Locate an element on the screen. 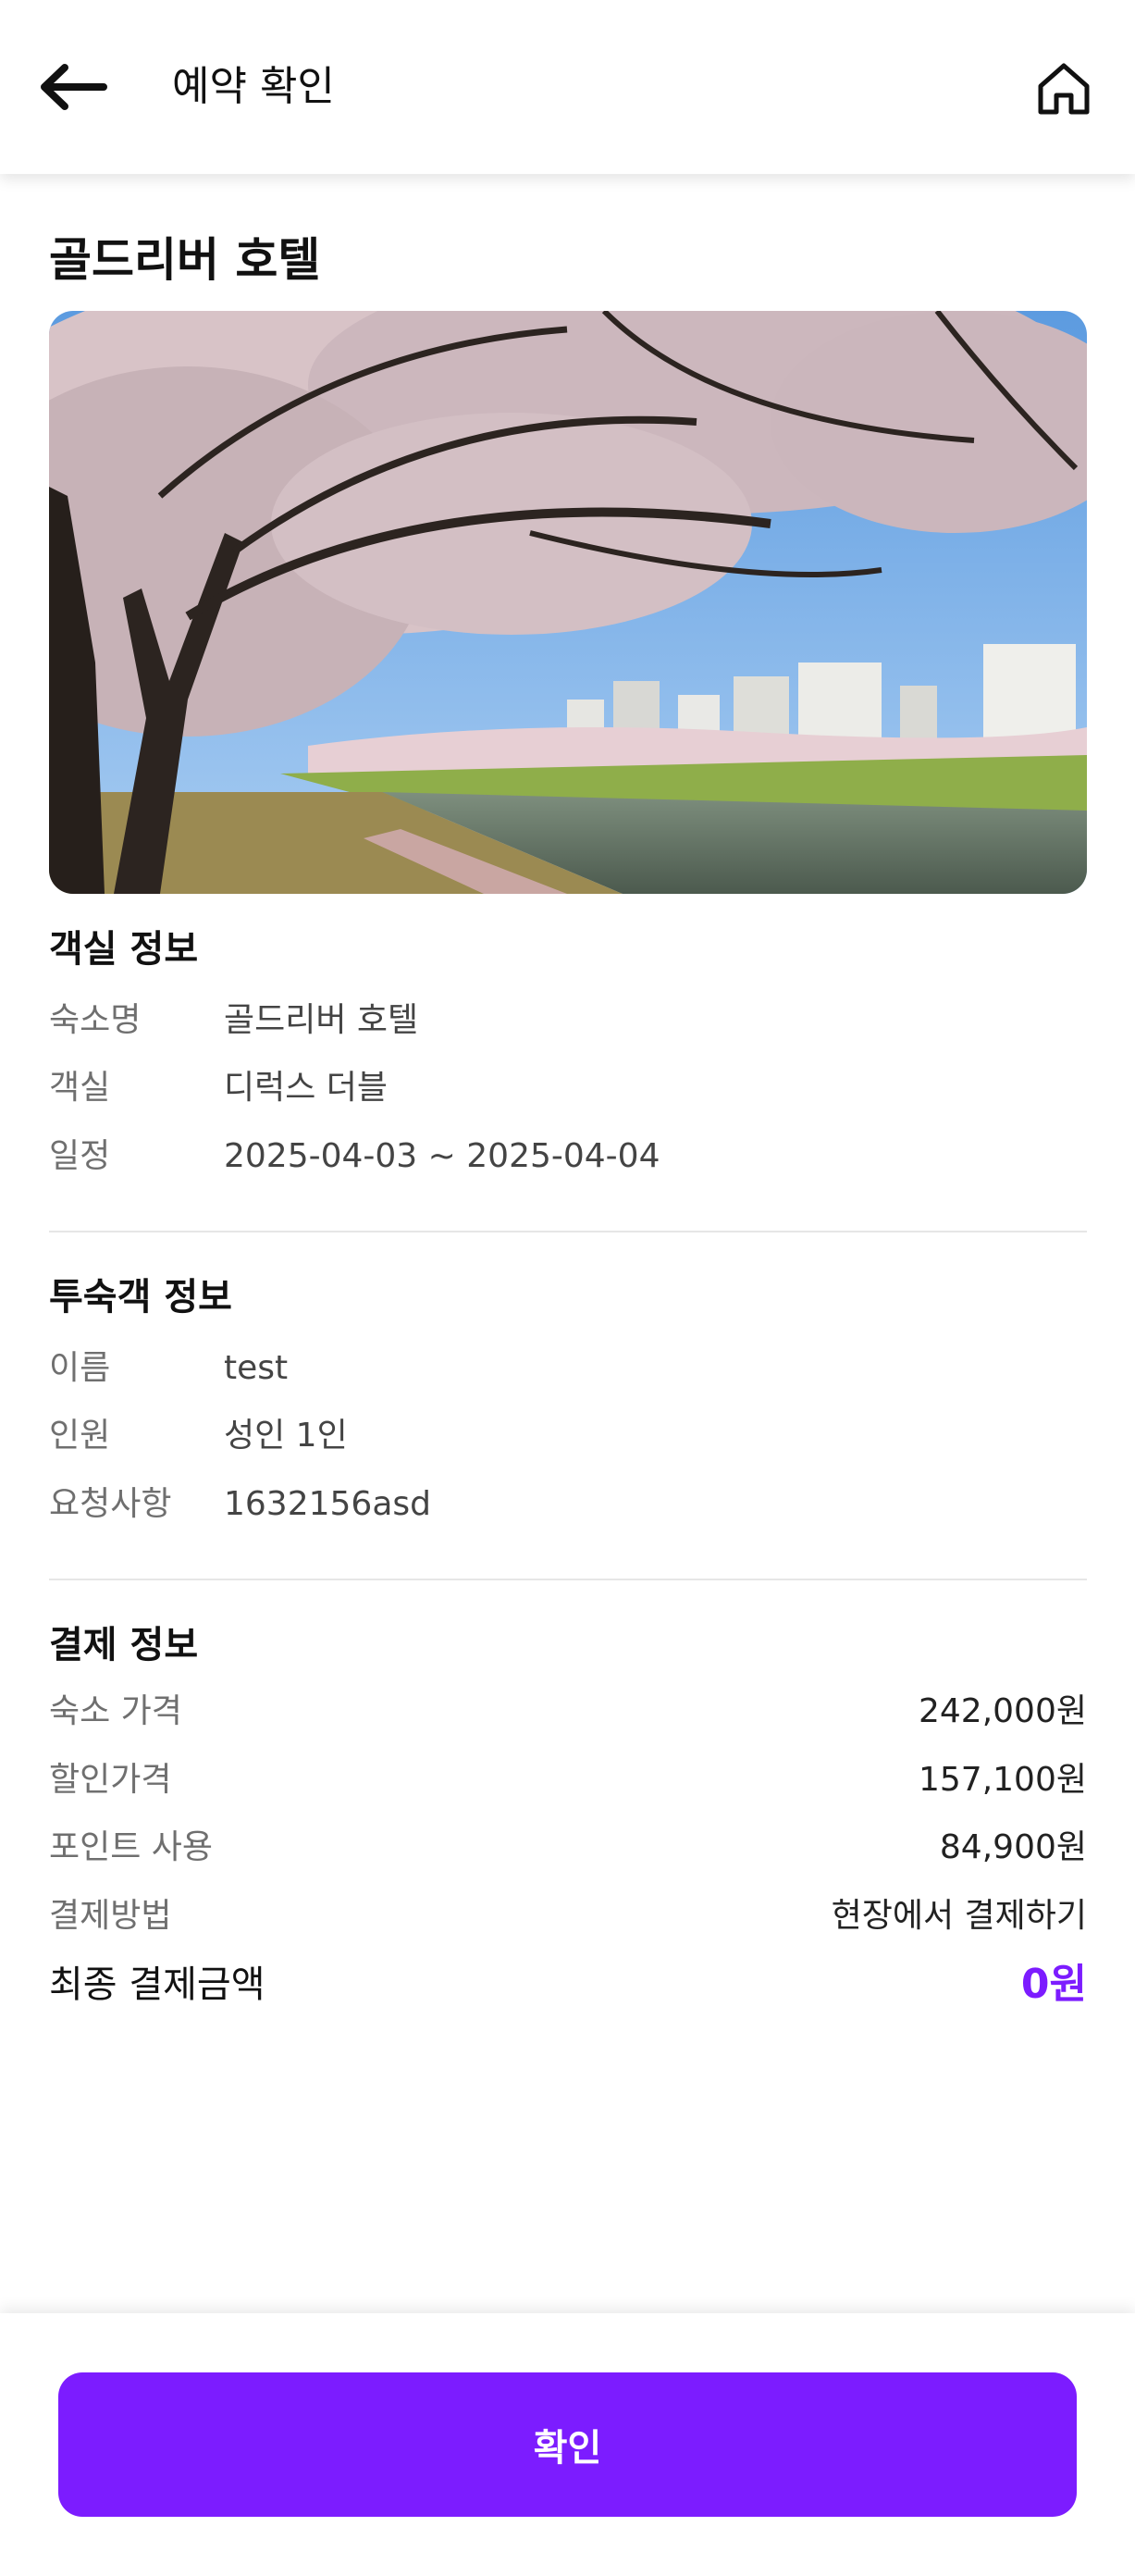 This screenshot has width=1135, height=2576. guest-info-row: 요청사항 1632156asd is located at coordinates (568, 1505).